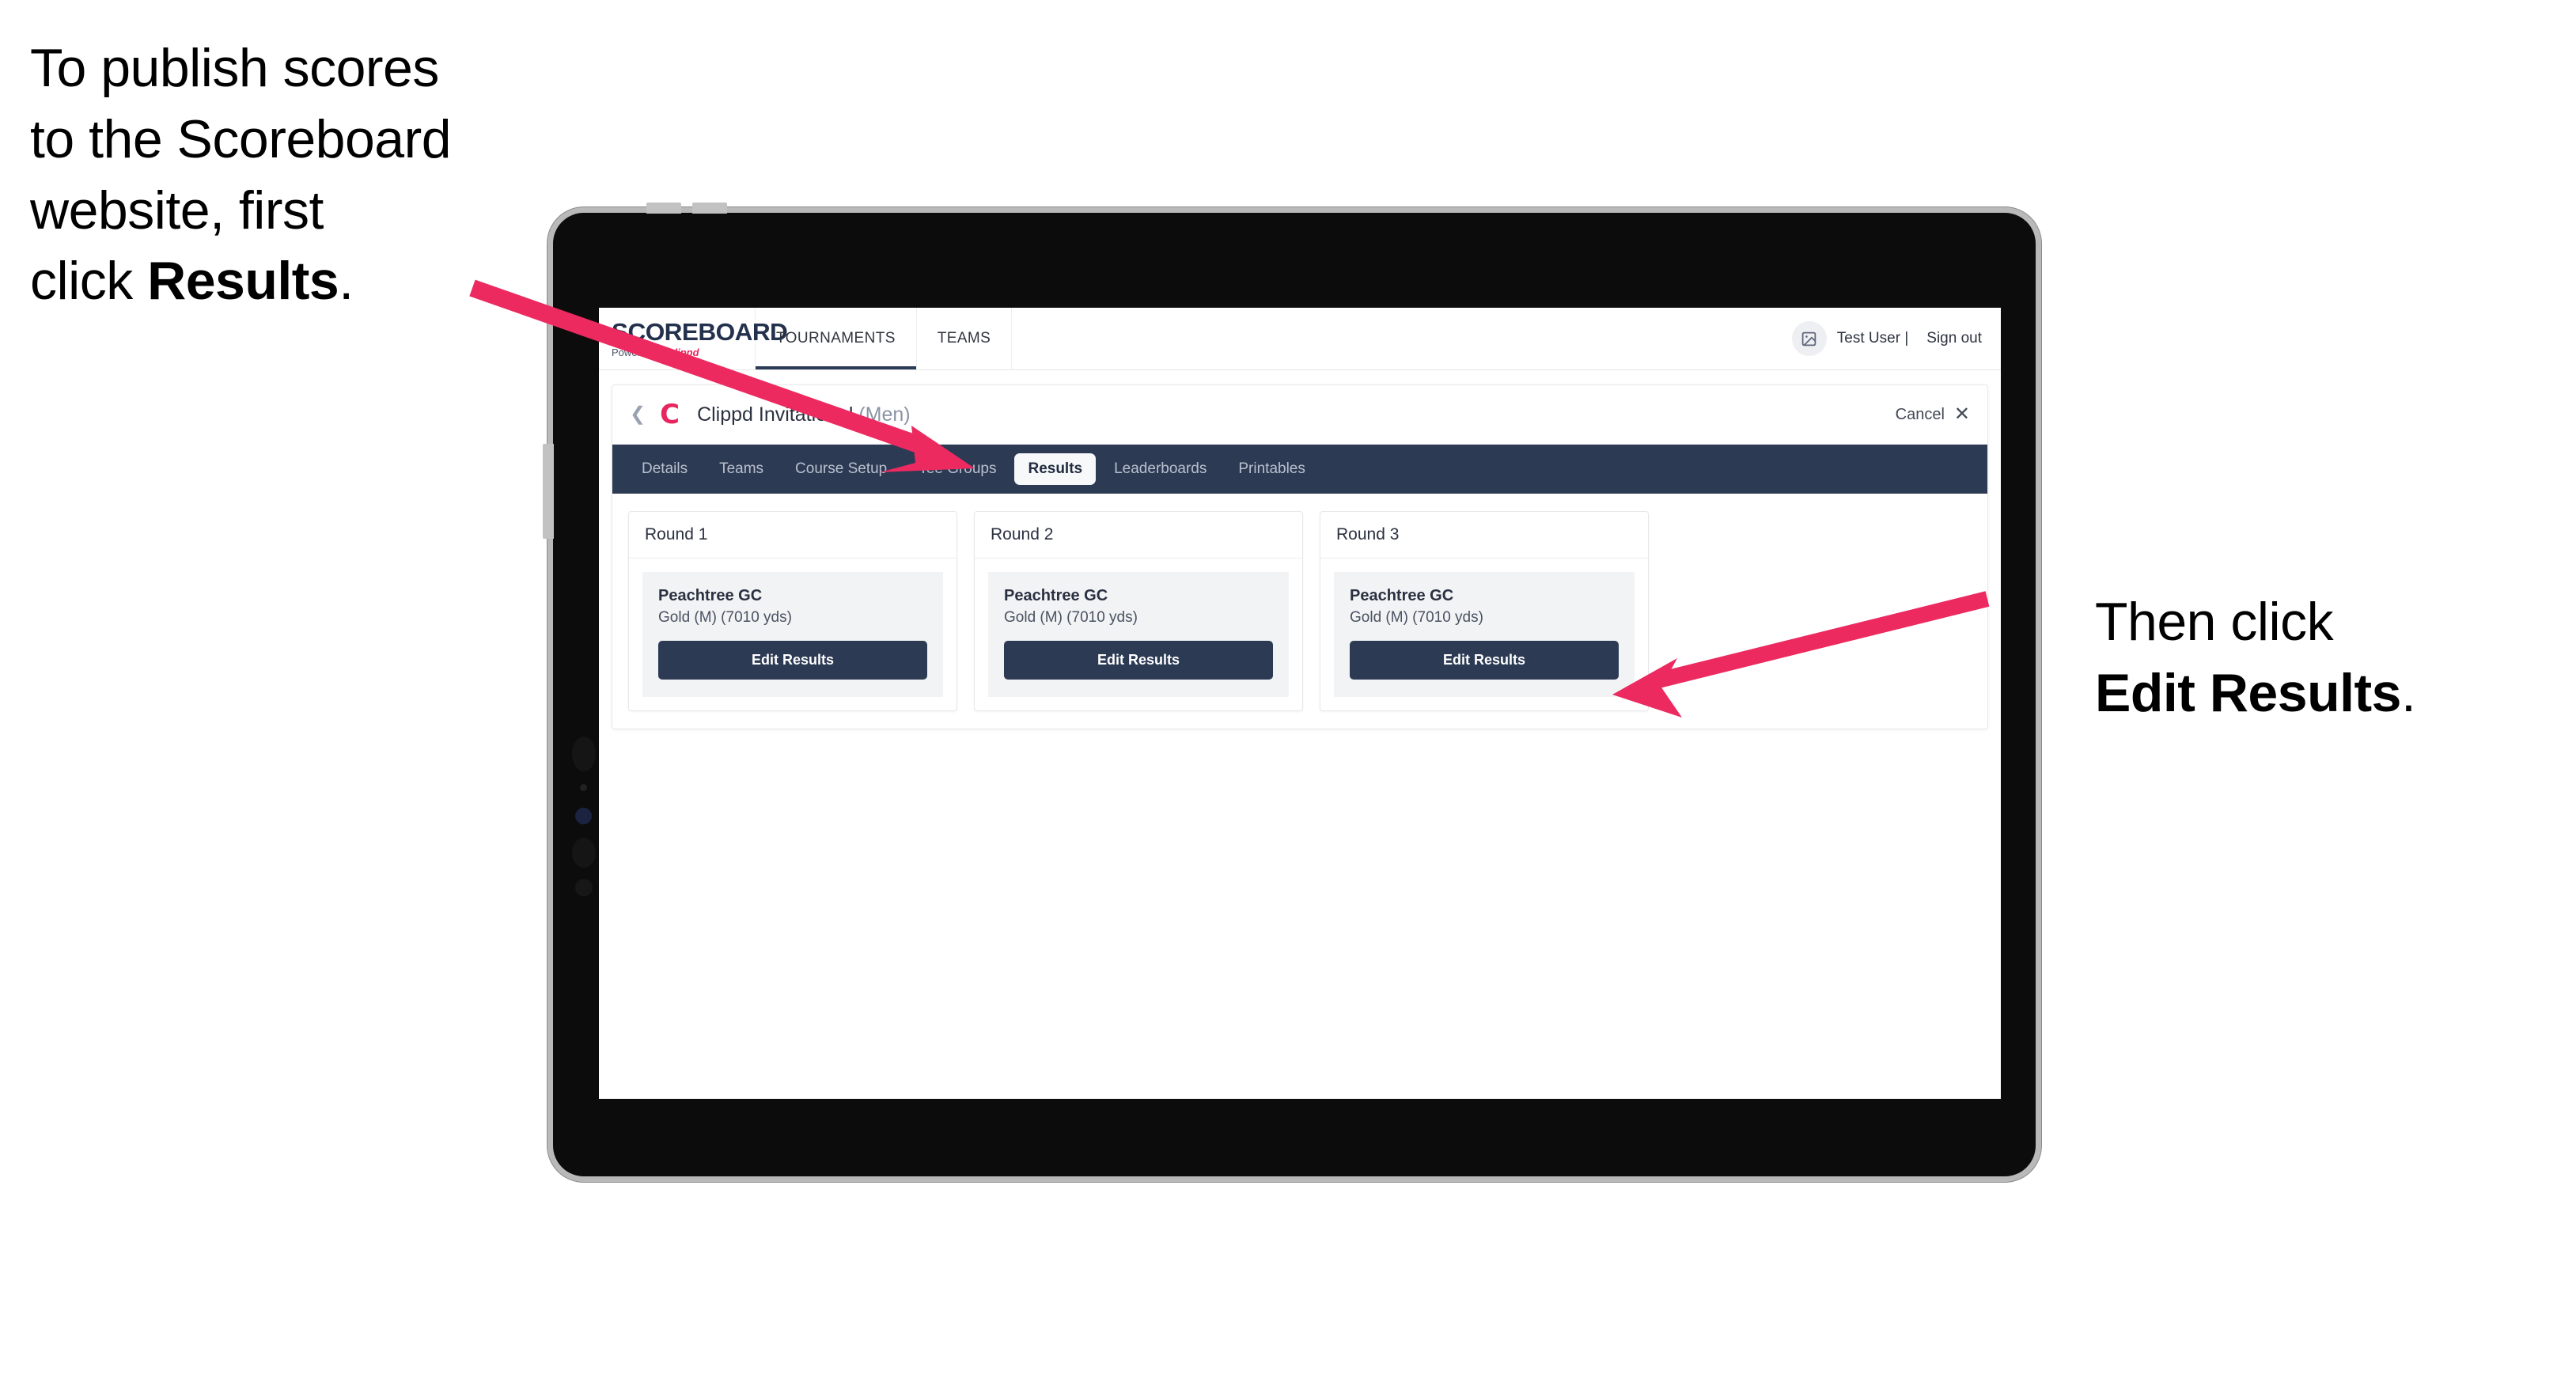 The width and height of the screenshot is (2576, 1386). Describe the element at coordinates (2214, 622) in the screenshot. I see `annotation-right-line1: Then click` at that location.